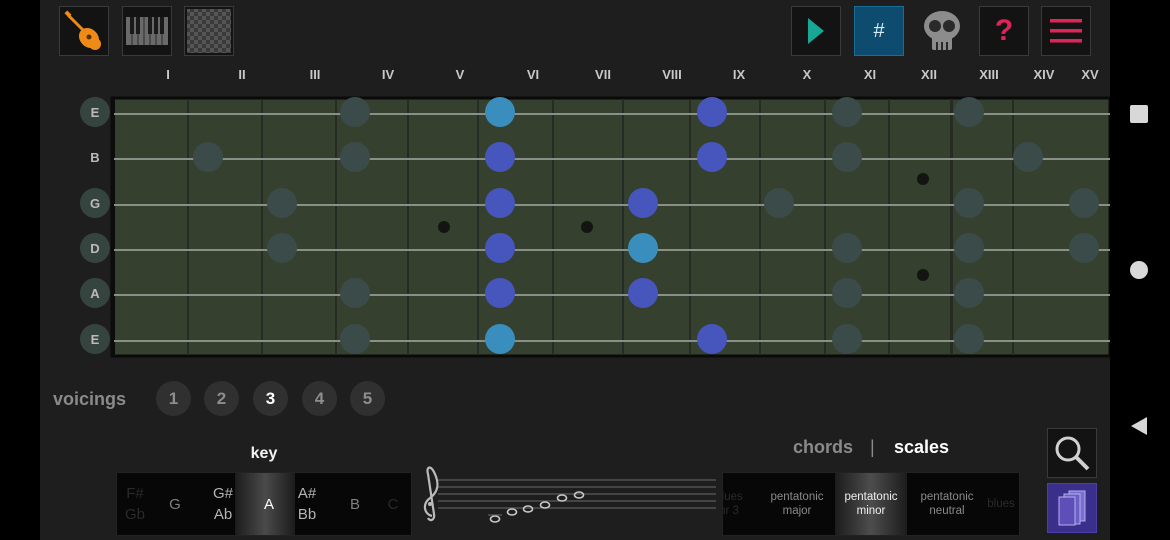 The width and height of the screenshot is (1170, 540). I want to click on fret-numeral: III, so click(315, 74).